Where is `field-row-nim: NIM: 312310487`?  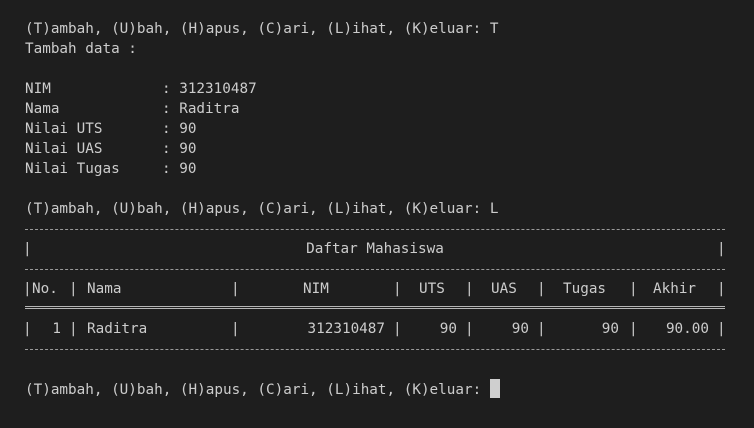 field-row-nim: NIM: 312310487 is located at coordinates (141, 89).